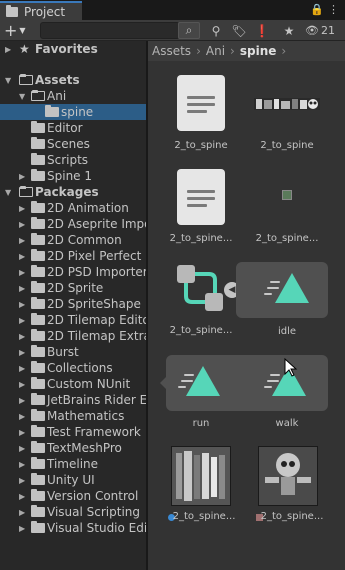 Image resolution: width=345 pixels, height=570 pixels. I want to click on filter-type-icon: ⚲, so click(216, 30).